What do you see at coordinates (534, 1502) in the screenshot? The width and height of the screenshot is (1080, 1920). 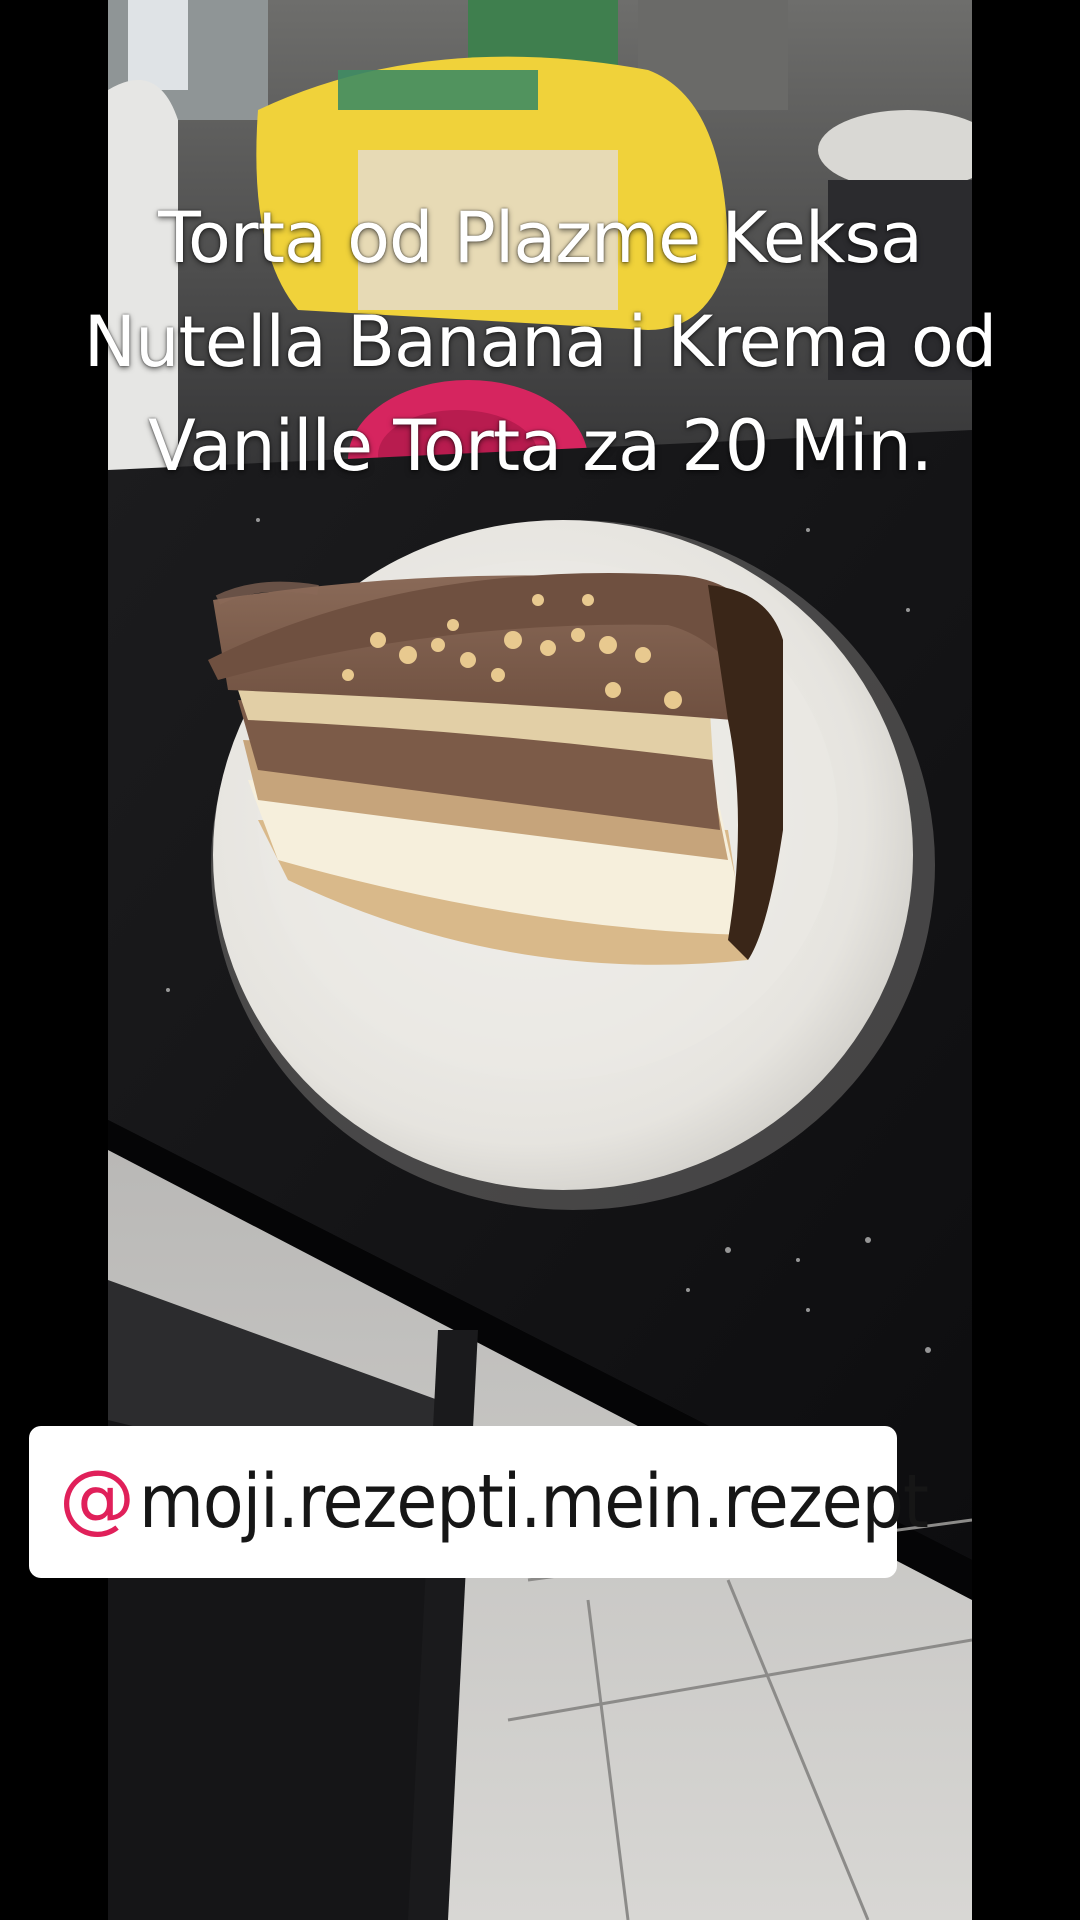 I see `creator-handle: moji.rezepti.mein.rezept` at bounding box center [534, 1502].